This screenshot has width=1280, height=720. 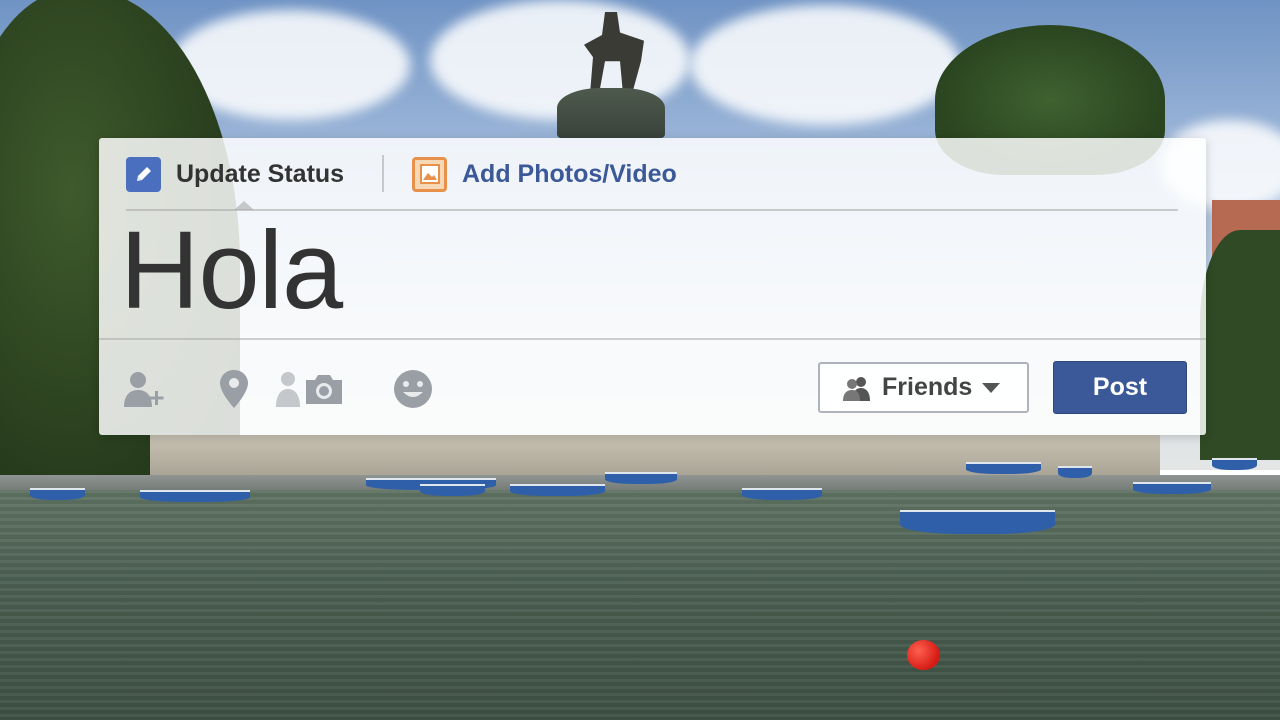 I want to click on trees, so click(x=1240, y=345).